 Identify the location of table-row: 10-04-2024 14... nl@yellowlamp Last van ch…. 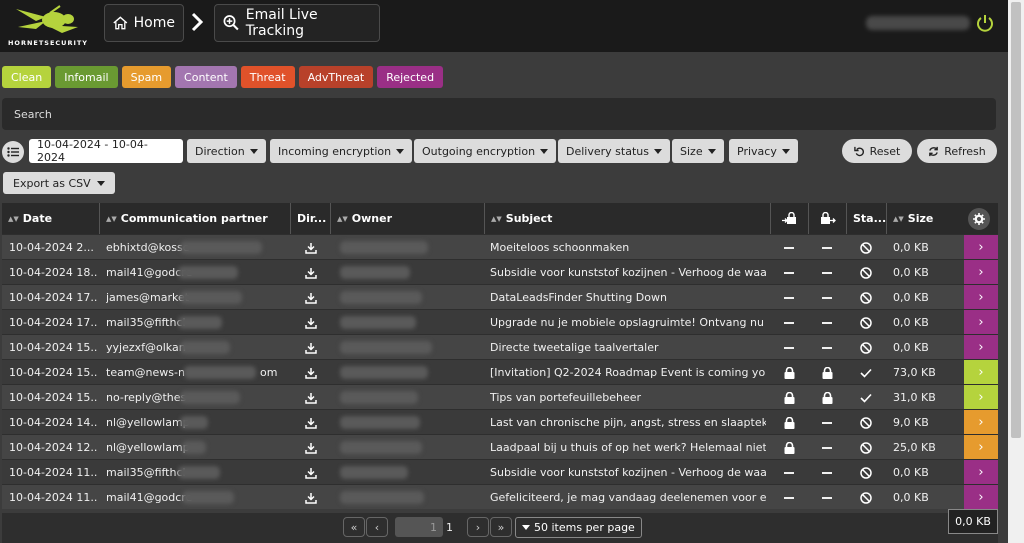
(500, 422).